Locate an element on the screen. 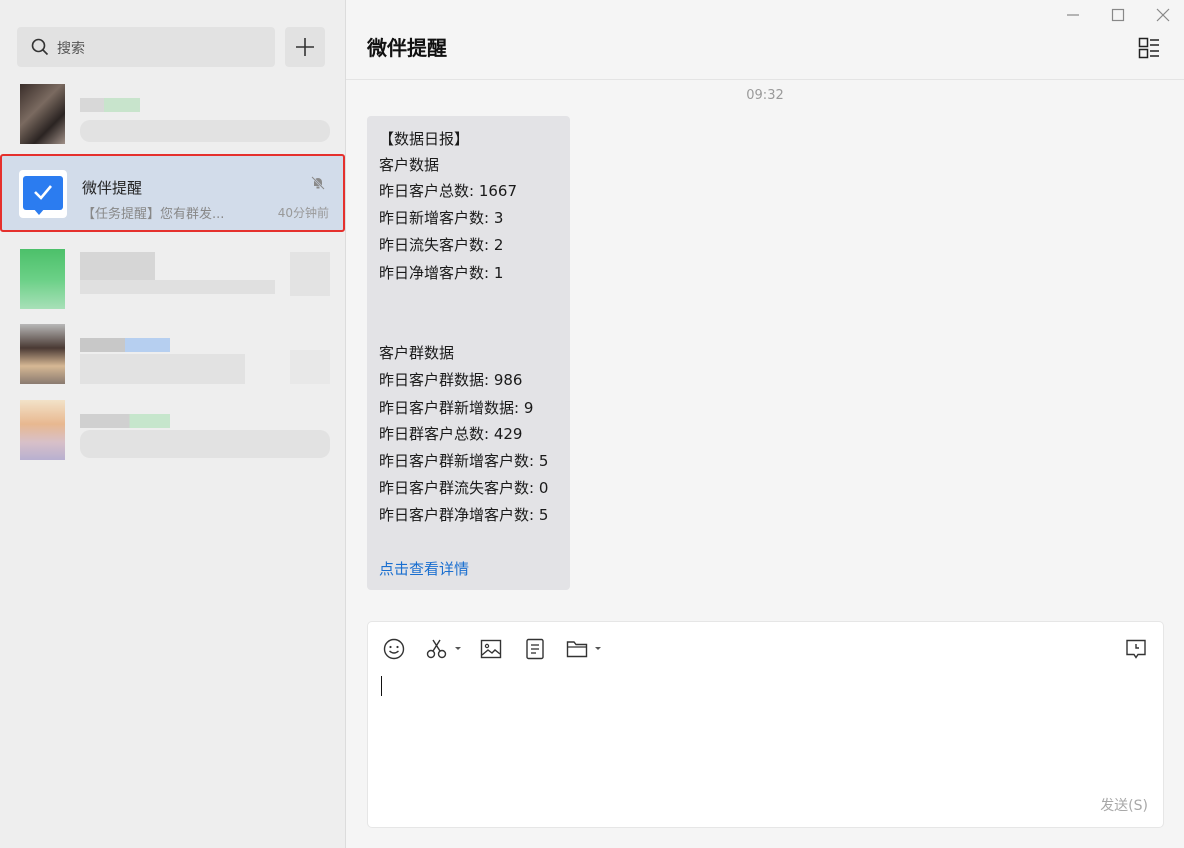 The image size is (1184, 848). scissors-icon is located at coordinates (444, 649).